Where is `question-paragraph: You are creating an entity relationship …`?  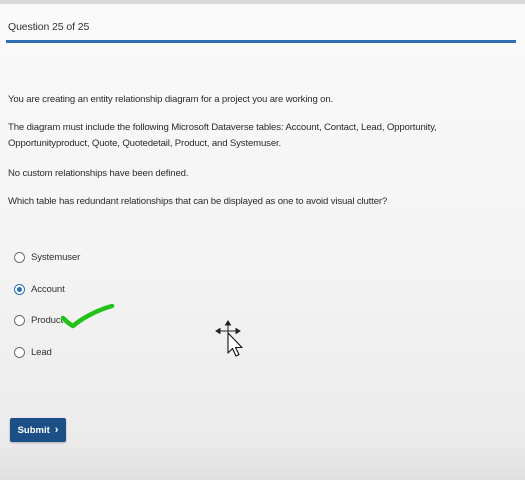
question-paragraph: You are creating an entity relationship … is located at coordinates (171, 99).